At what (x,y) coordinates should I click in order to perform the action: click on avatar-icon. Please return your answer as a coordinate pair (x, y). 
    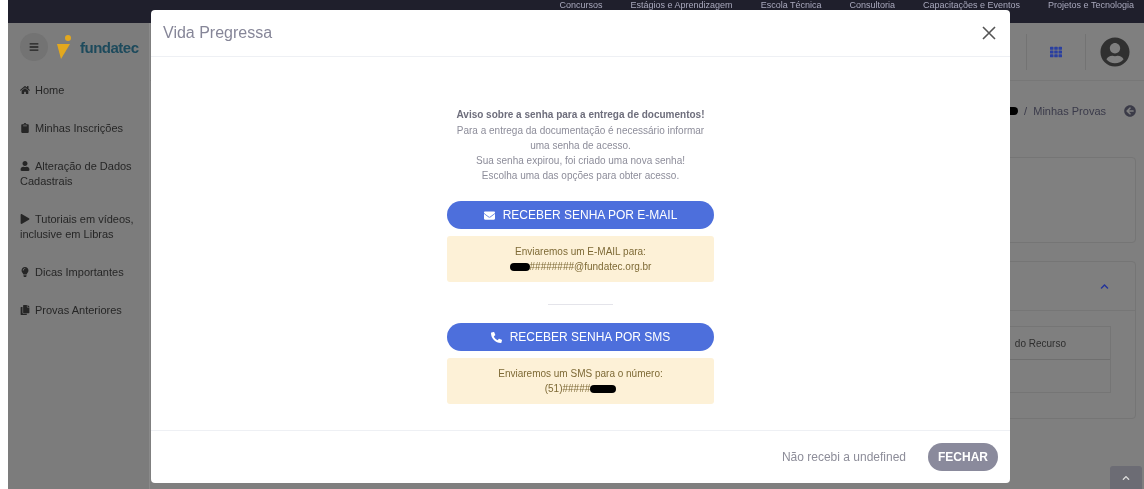
    Looking at the image, I should click on (1115, 51).